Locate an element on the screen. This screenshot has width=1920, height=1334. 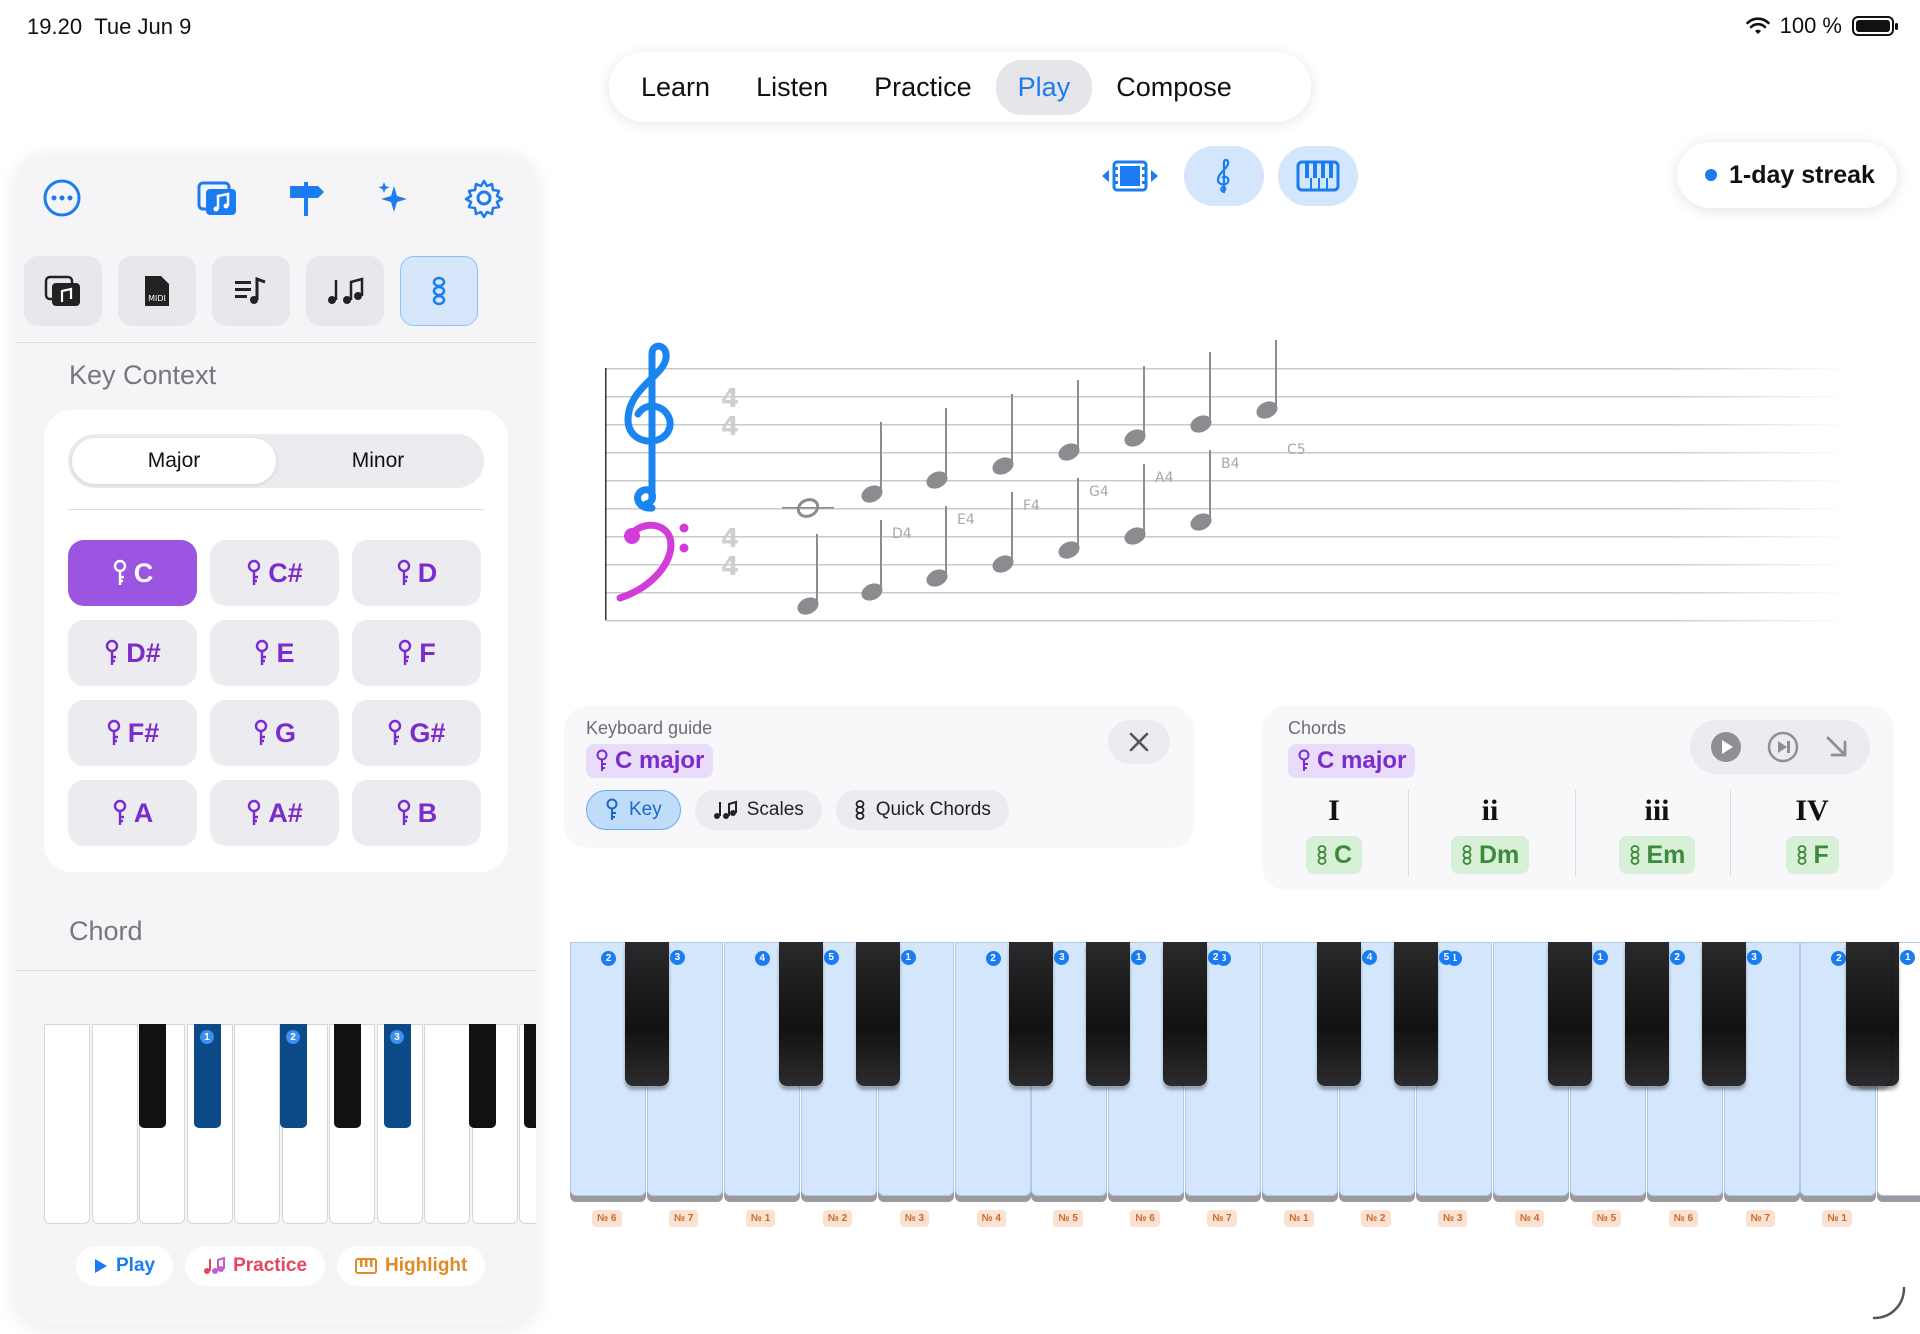
finger-number: 2 is located at coordinates (993, 958).